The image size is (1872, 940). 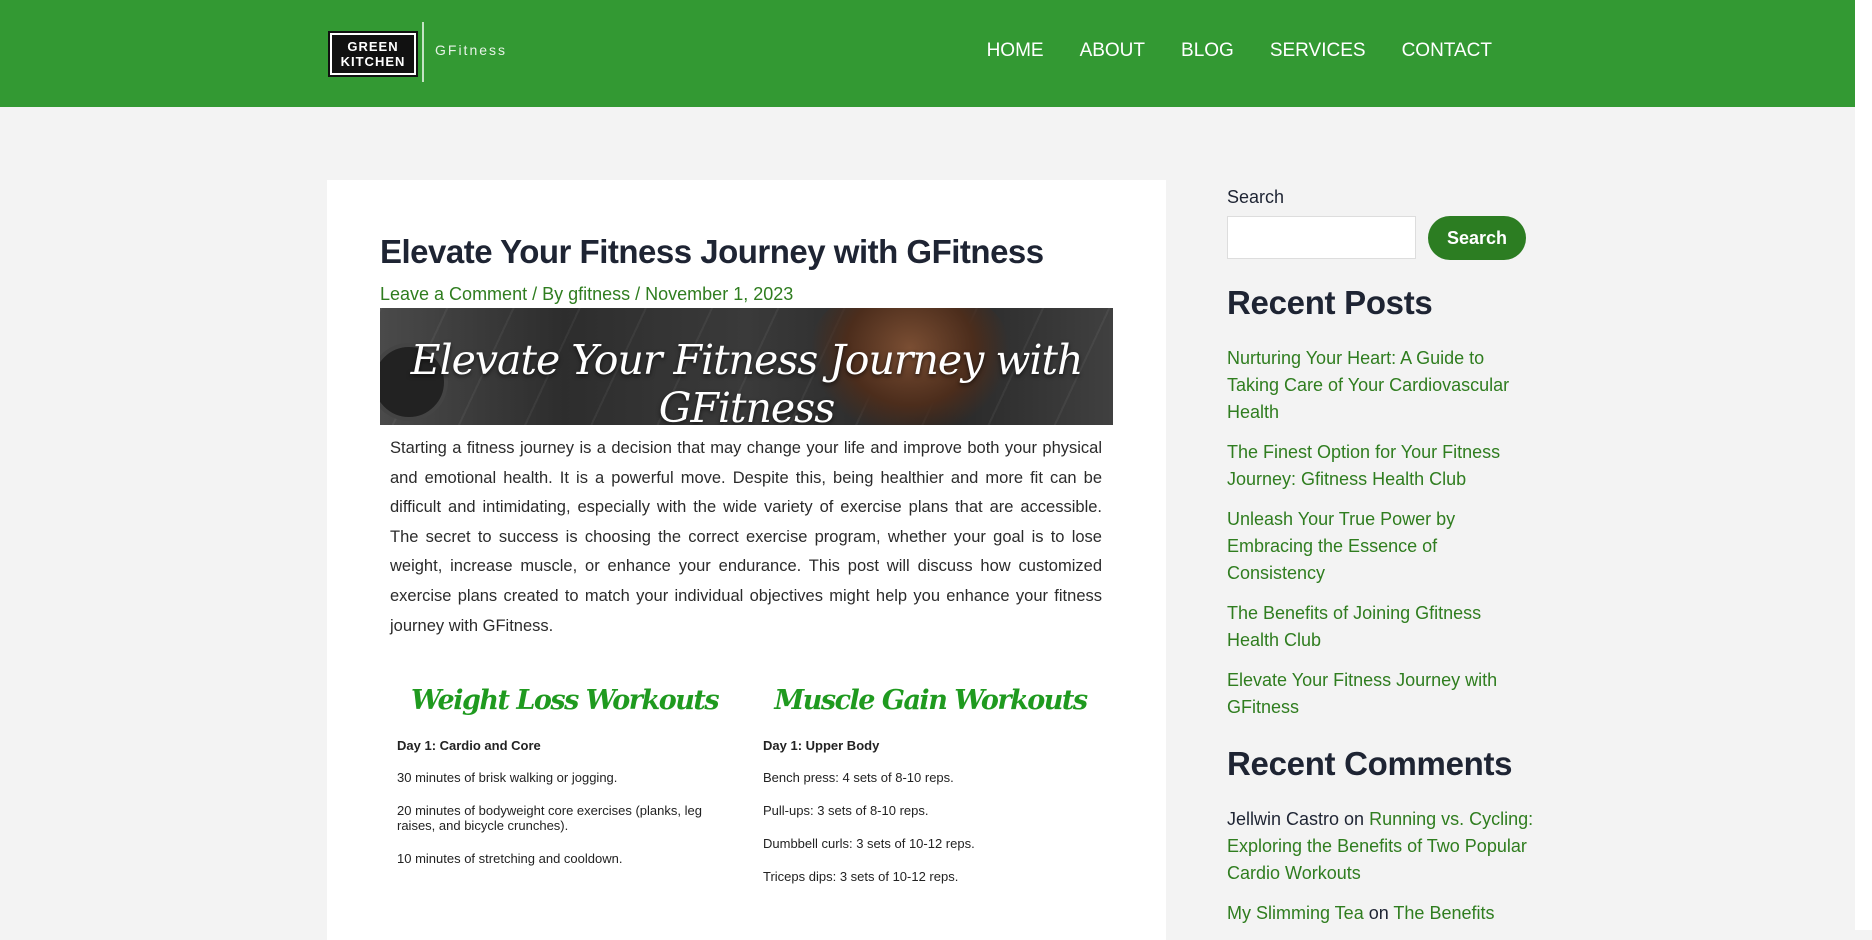 I want to click on nav-home: HOME, so click(x=1015, y=51).